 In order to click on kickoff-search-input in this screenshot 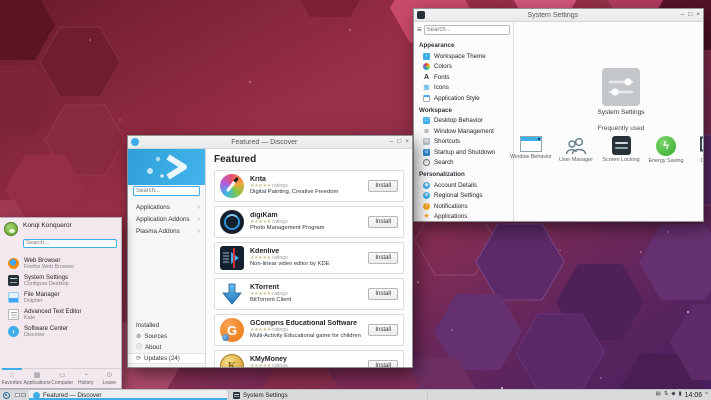, I will do `click(70, 243)`.